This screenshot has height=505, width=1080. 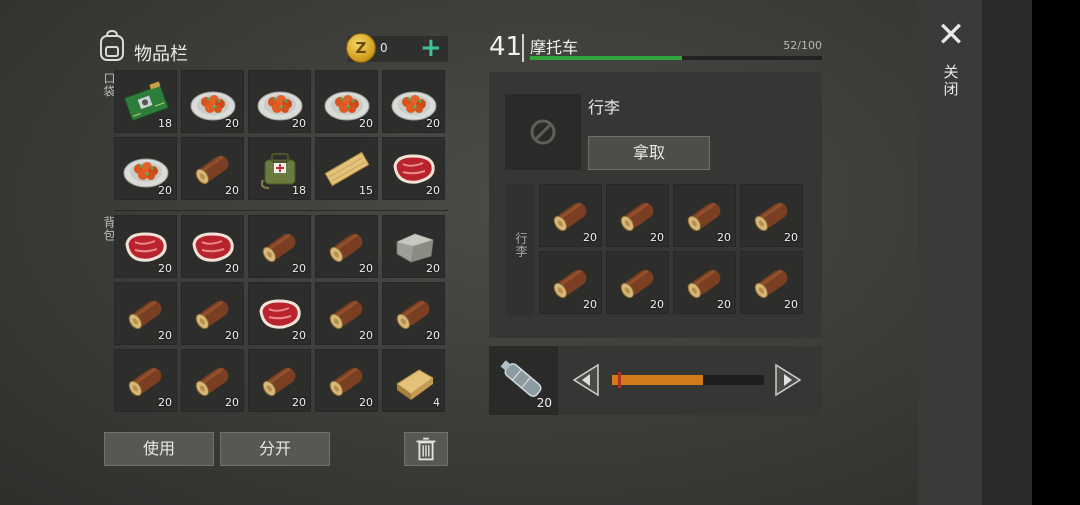 What do you see at coordinates (620, 380) in the screenshot?
I see `fuel-slider-marker` at bounding box center [620, 380].